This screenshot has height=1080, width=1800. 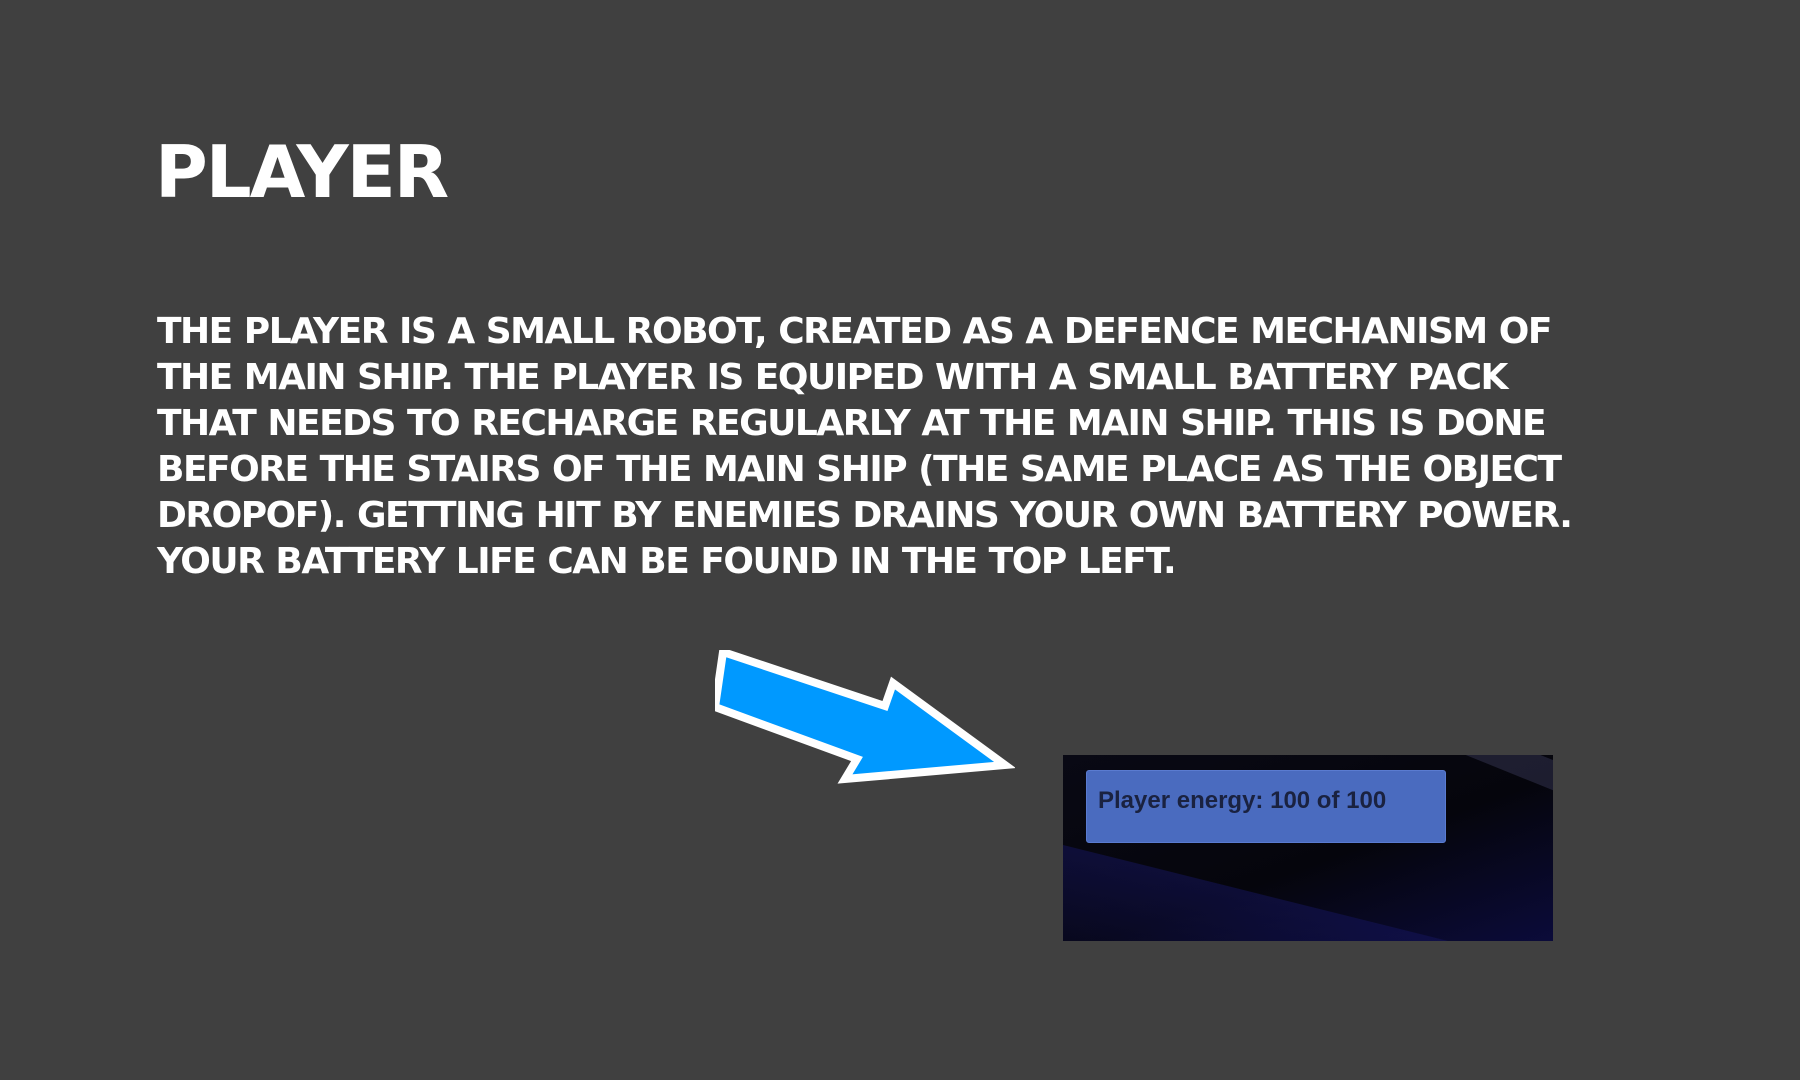 I want to click on slide-title: Player, so click(x=302, y=172).